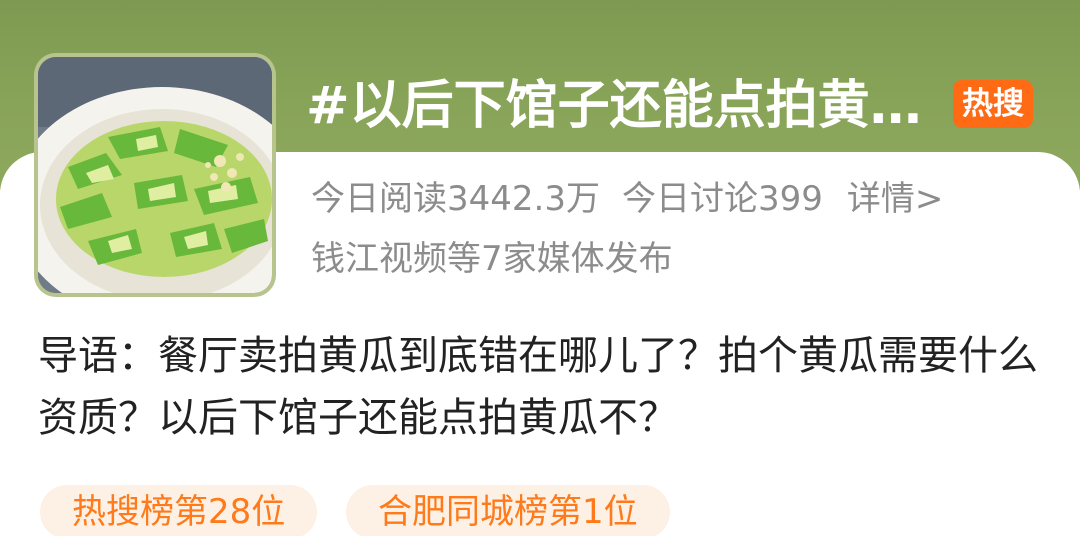 The width and height of the screenshot is (1080, 536). I want to click on details-link: 详情>, so click(895, 199).